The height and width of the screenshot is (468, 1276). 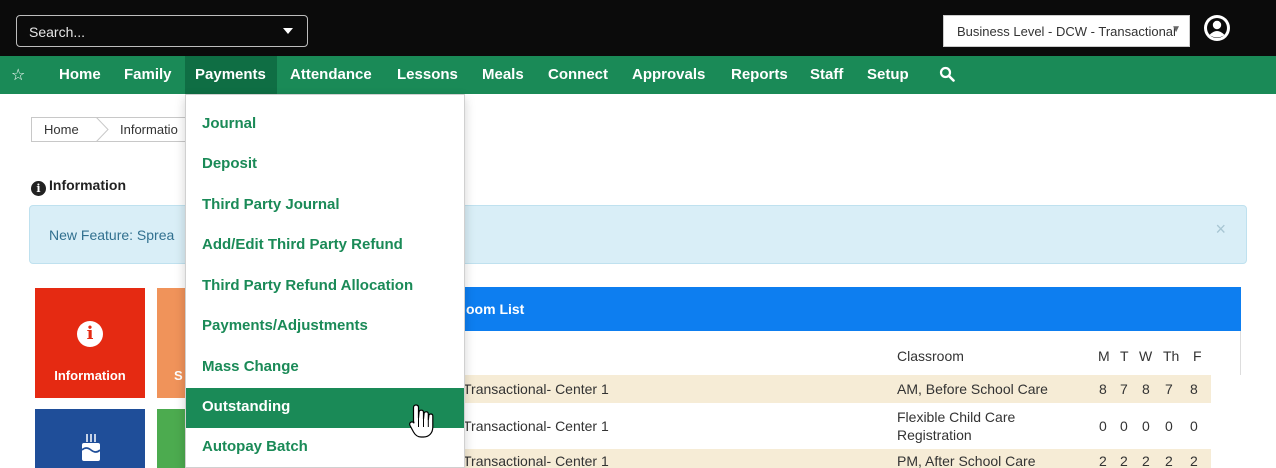 I want to click on nav-attendance: Attendance, so click(x=331, y=74).